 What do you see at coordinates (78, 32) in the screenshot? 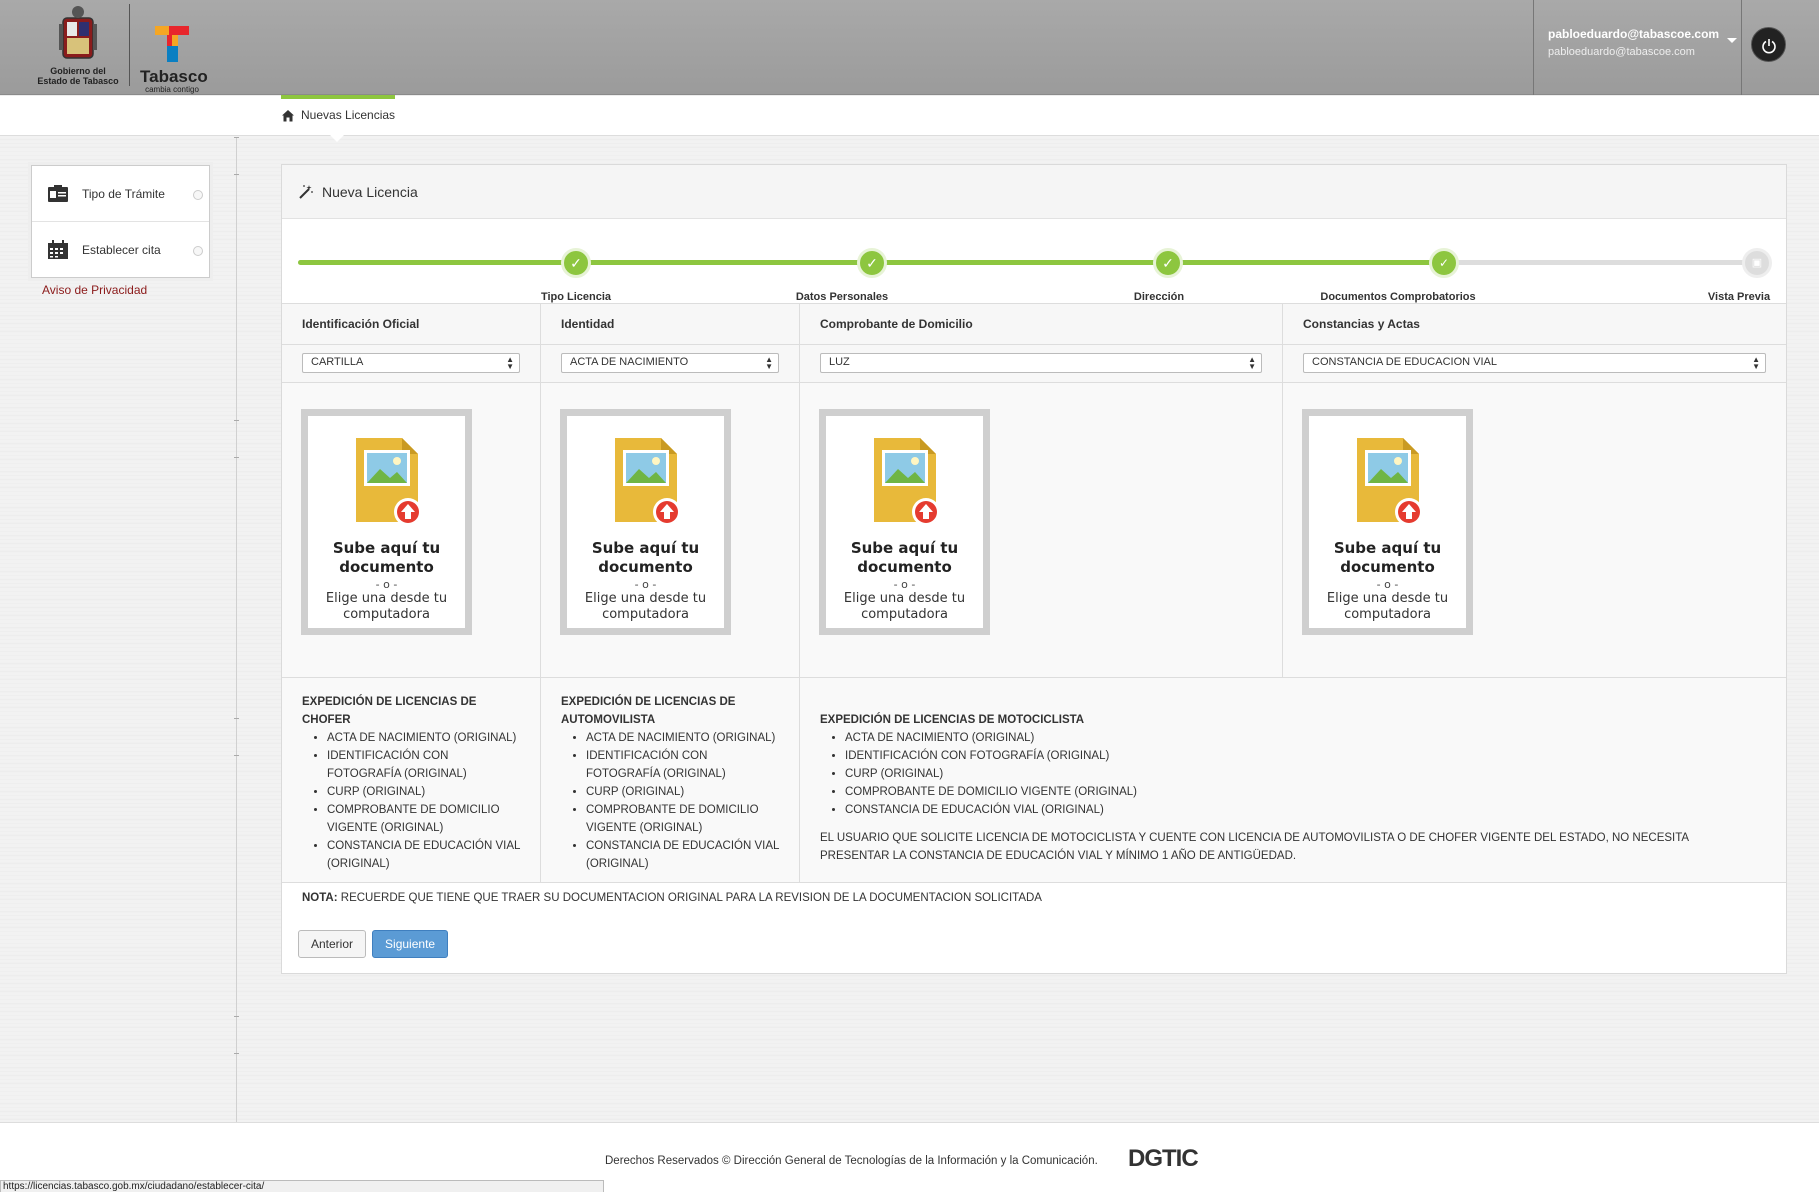
I see `coat-of-arms-icon` at bounding box center [78, 32].